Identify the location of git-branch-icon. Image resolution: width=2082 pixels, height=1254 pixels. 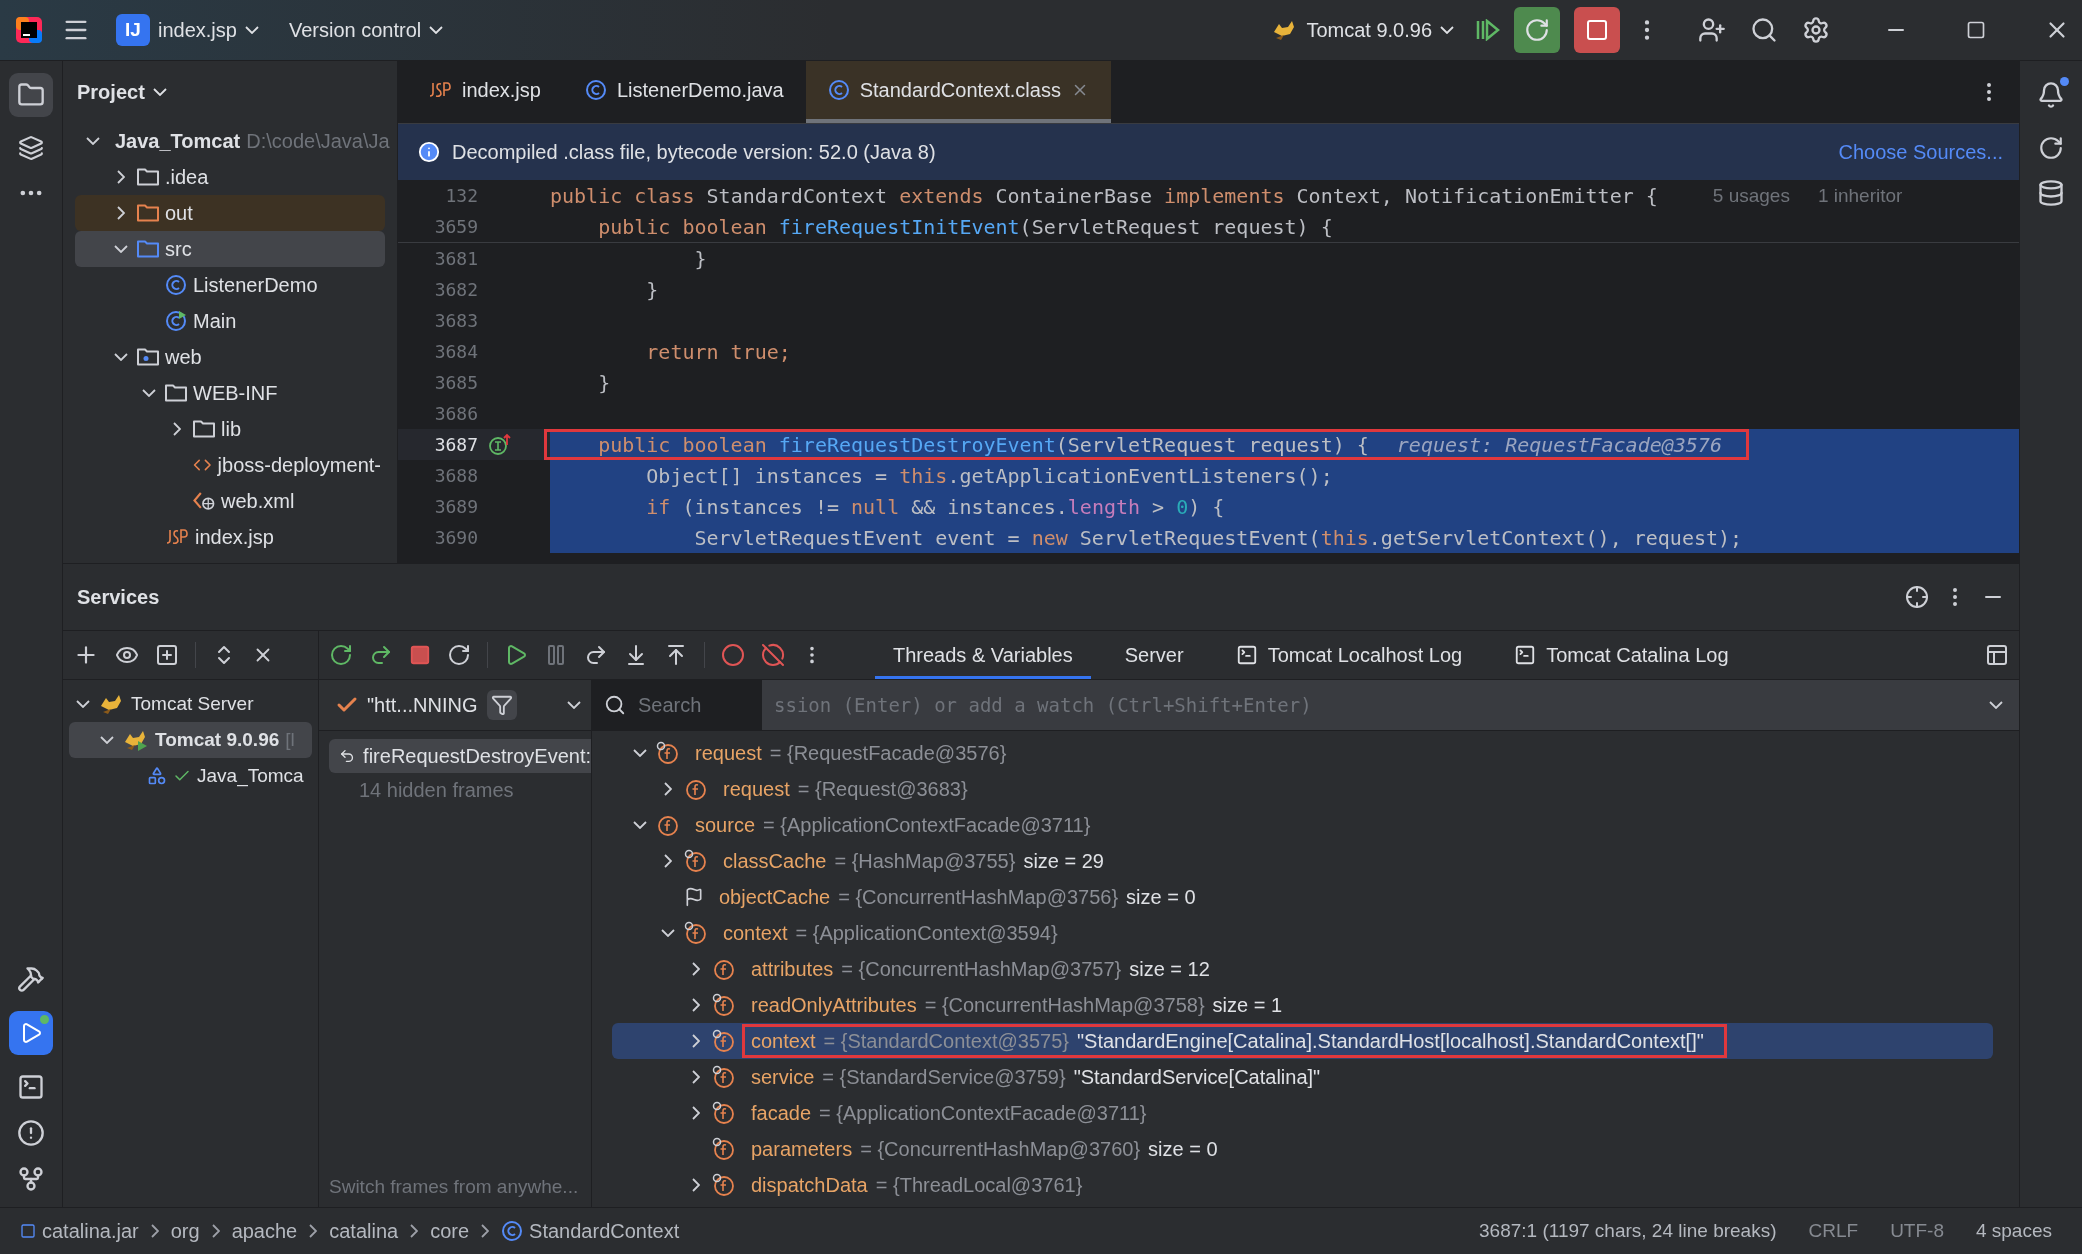
(31, 1179).